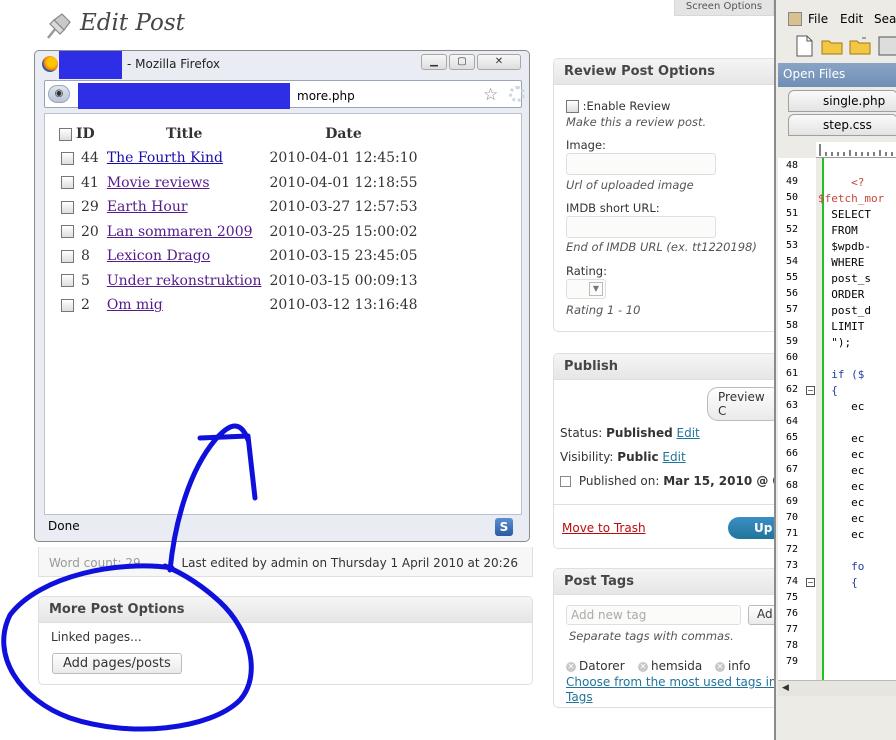  Describe the element at coordinates (604, 528) in the screenshot. I see `move-to-trash-link: Move to Trash` at that location.